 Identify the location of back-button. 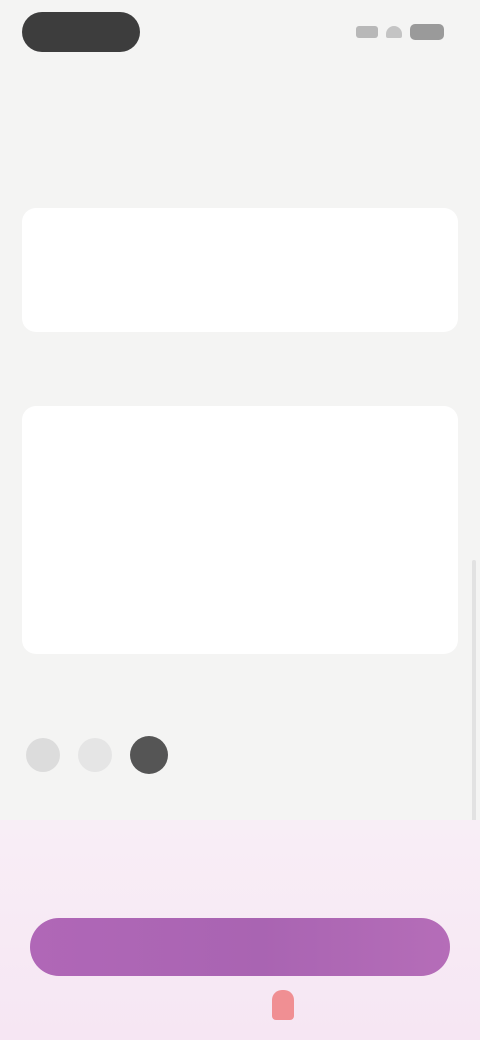
(71, 89).